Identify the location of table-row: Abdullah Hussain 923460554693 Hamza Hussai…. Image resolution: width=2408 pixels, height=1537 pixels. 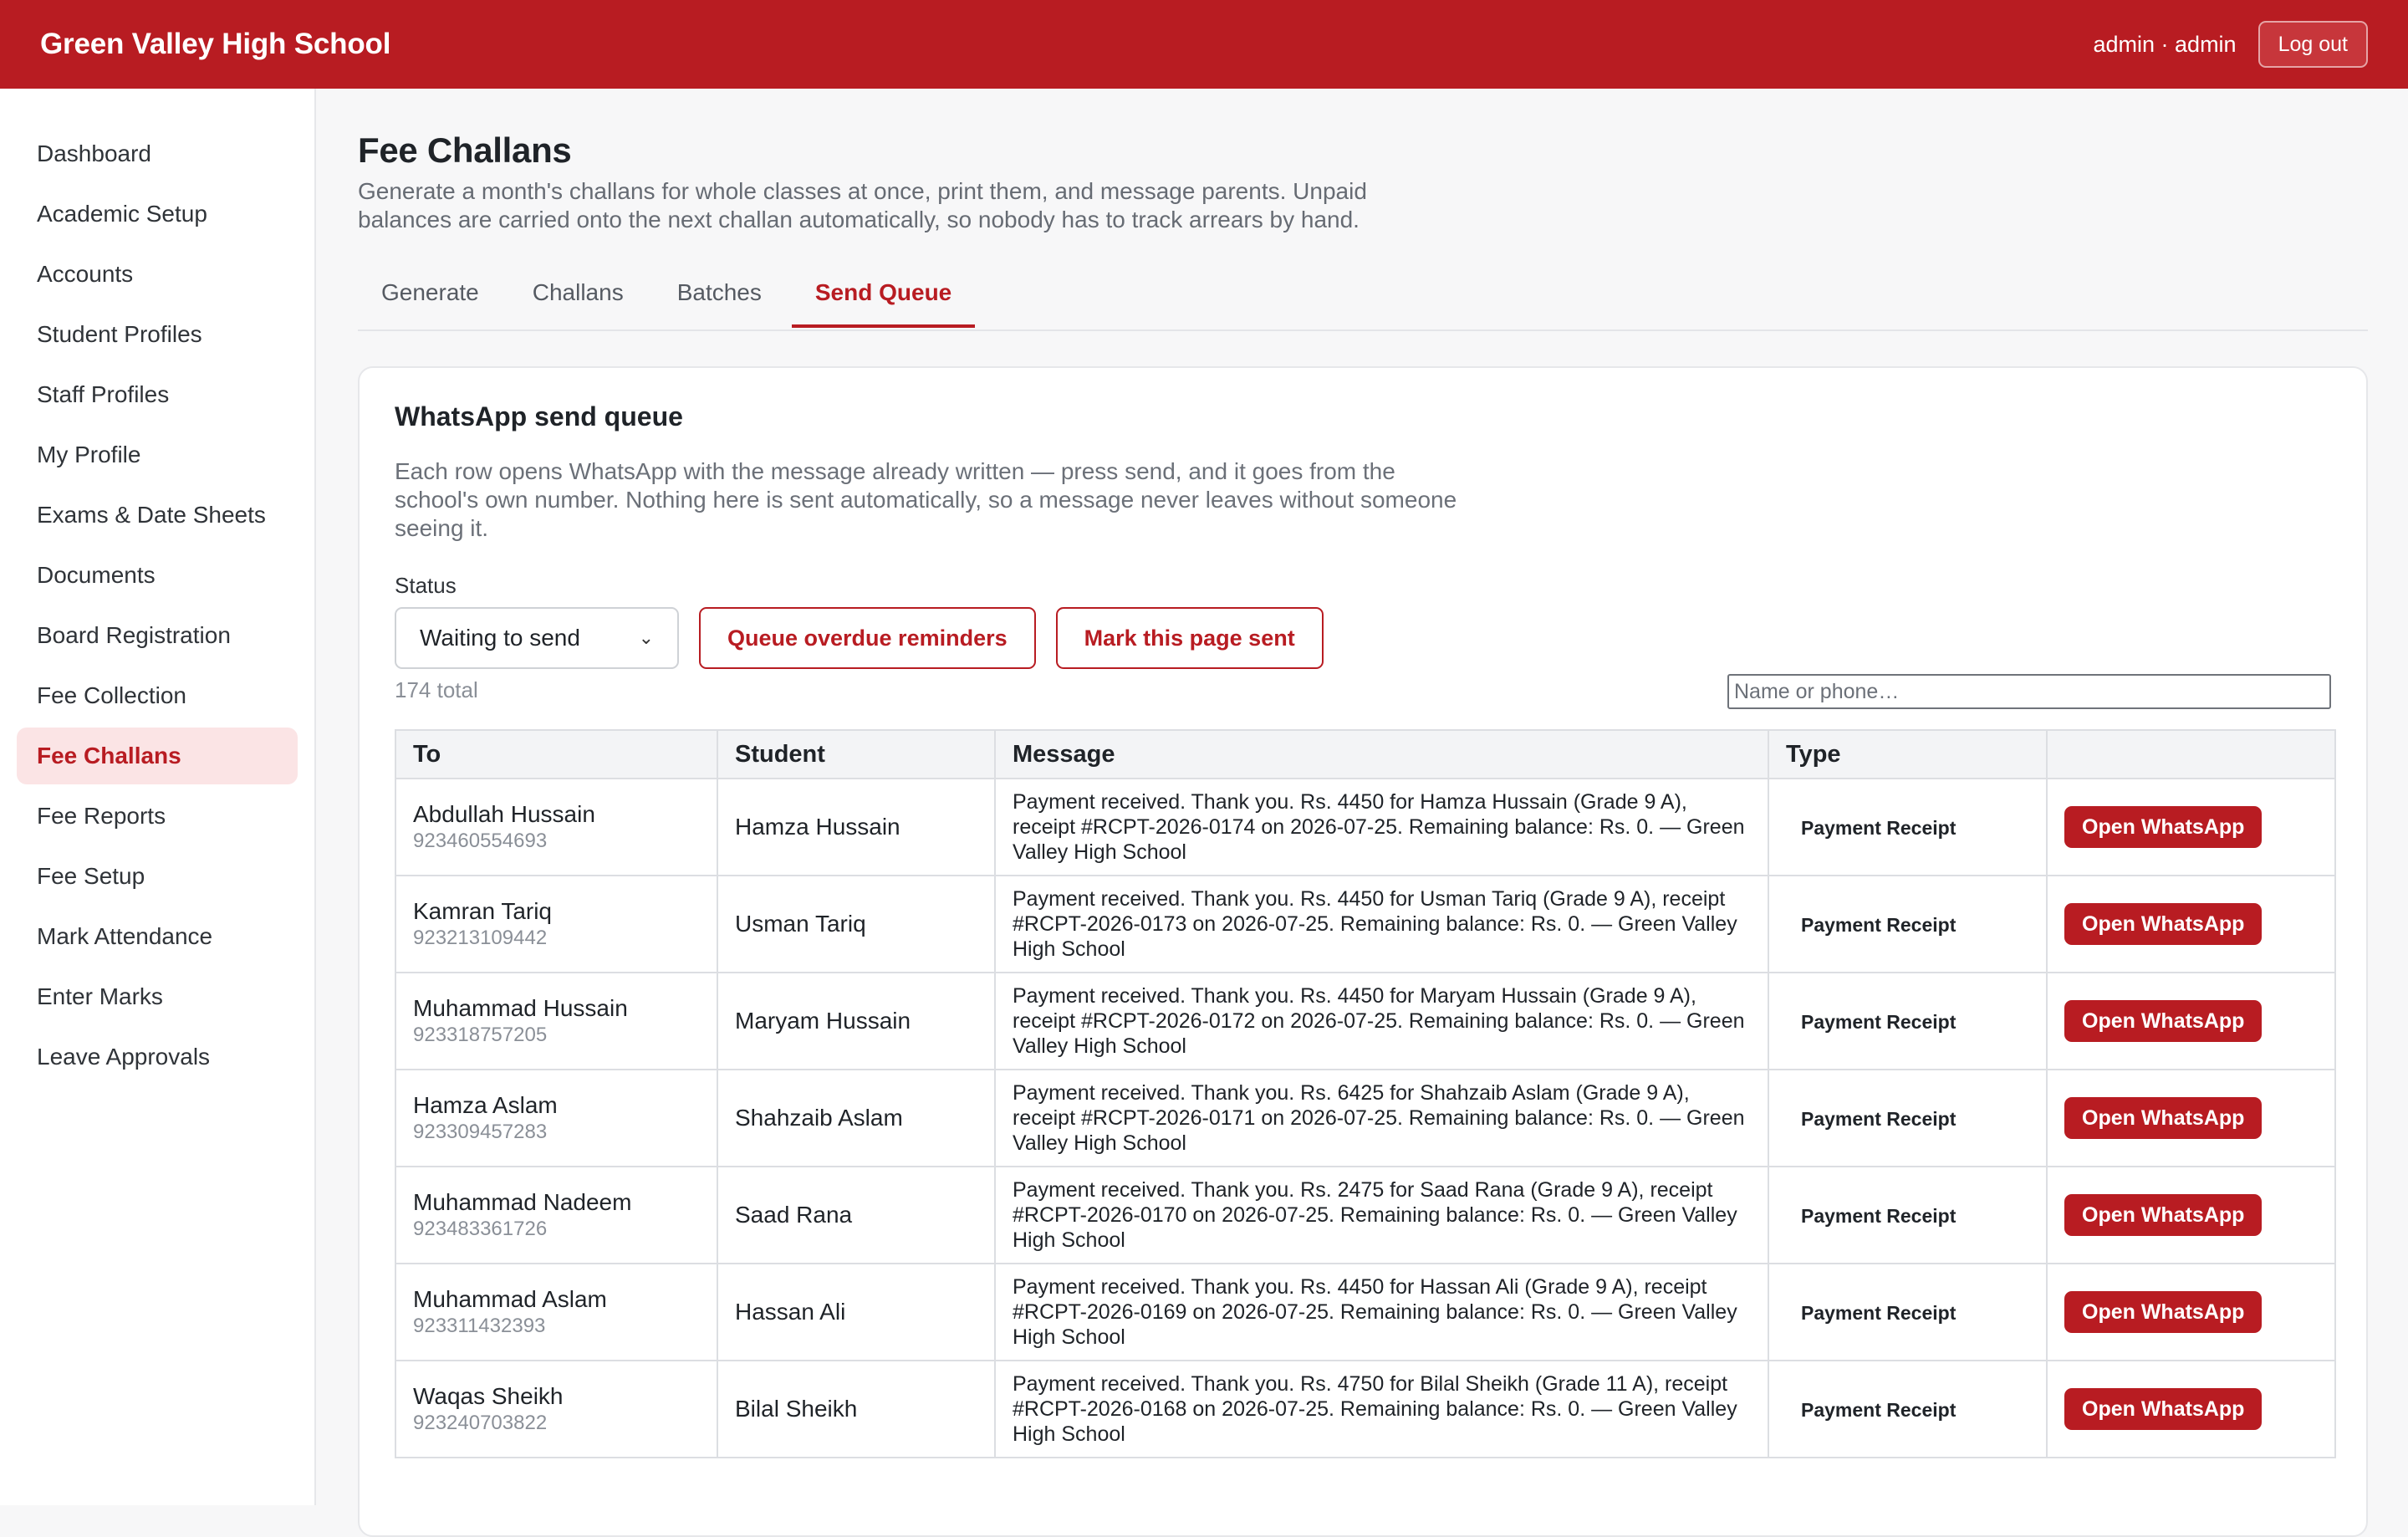
(1366, 827).